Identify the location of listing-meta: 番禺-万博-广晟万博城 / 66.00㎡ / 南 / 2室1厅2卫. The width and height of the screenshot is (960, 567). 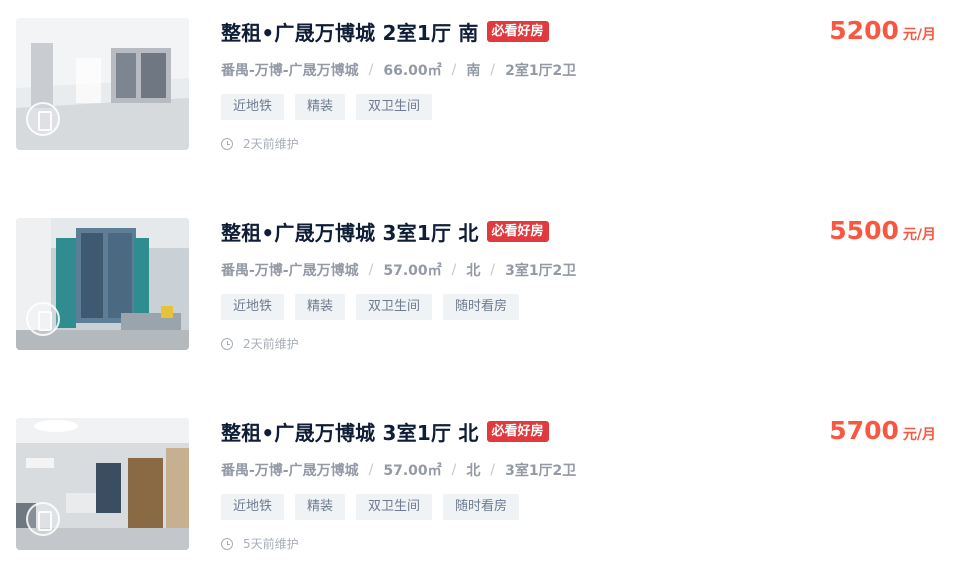
(398, 70).